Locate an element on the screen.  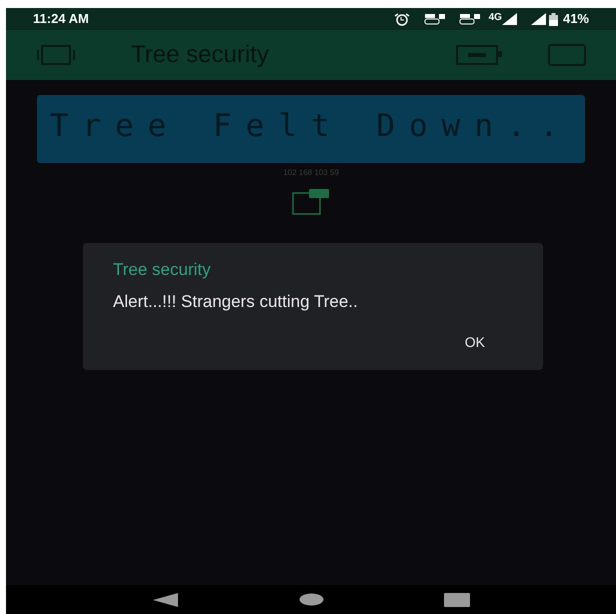
device-icon is located at coordinates (56, 55).